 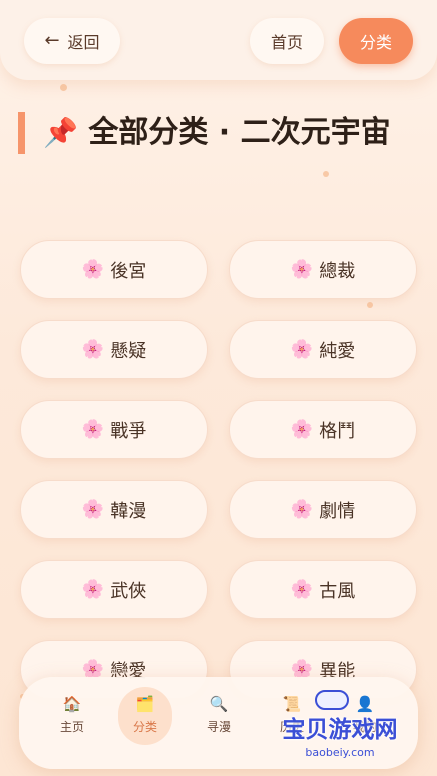 I want to click on category-chip: 🌸 武俠, so click(x=114, y=589).